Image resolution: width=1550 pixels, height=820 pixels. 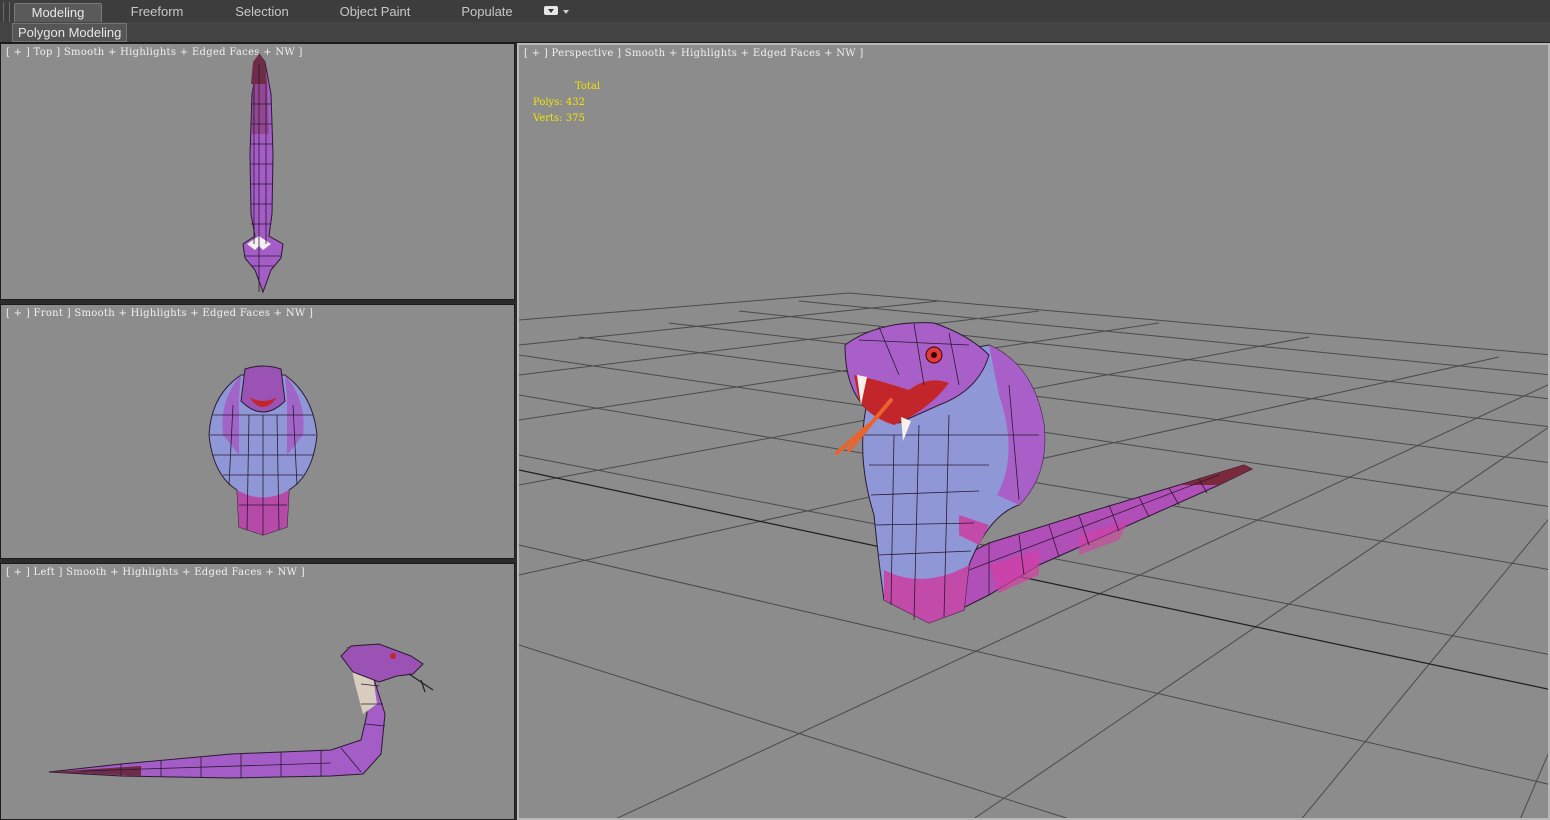 What do you see at coordinates (58, 12) in the screenshot?
I see `tab-modeling: Modeling` at bounding box center [58, 12].